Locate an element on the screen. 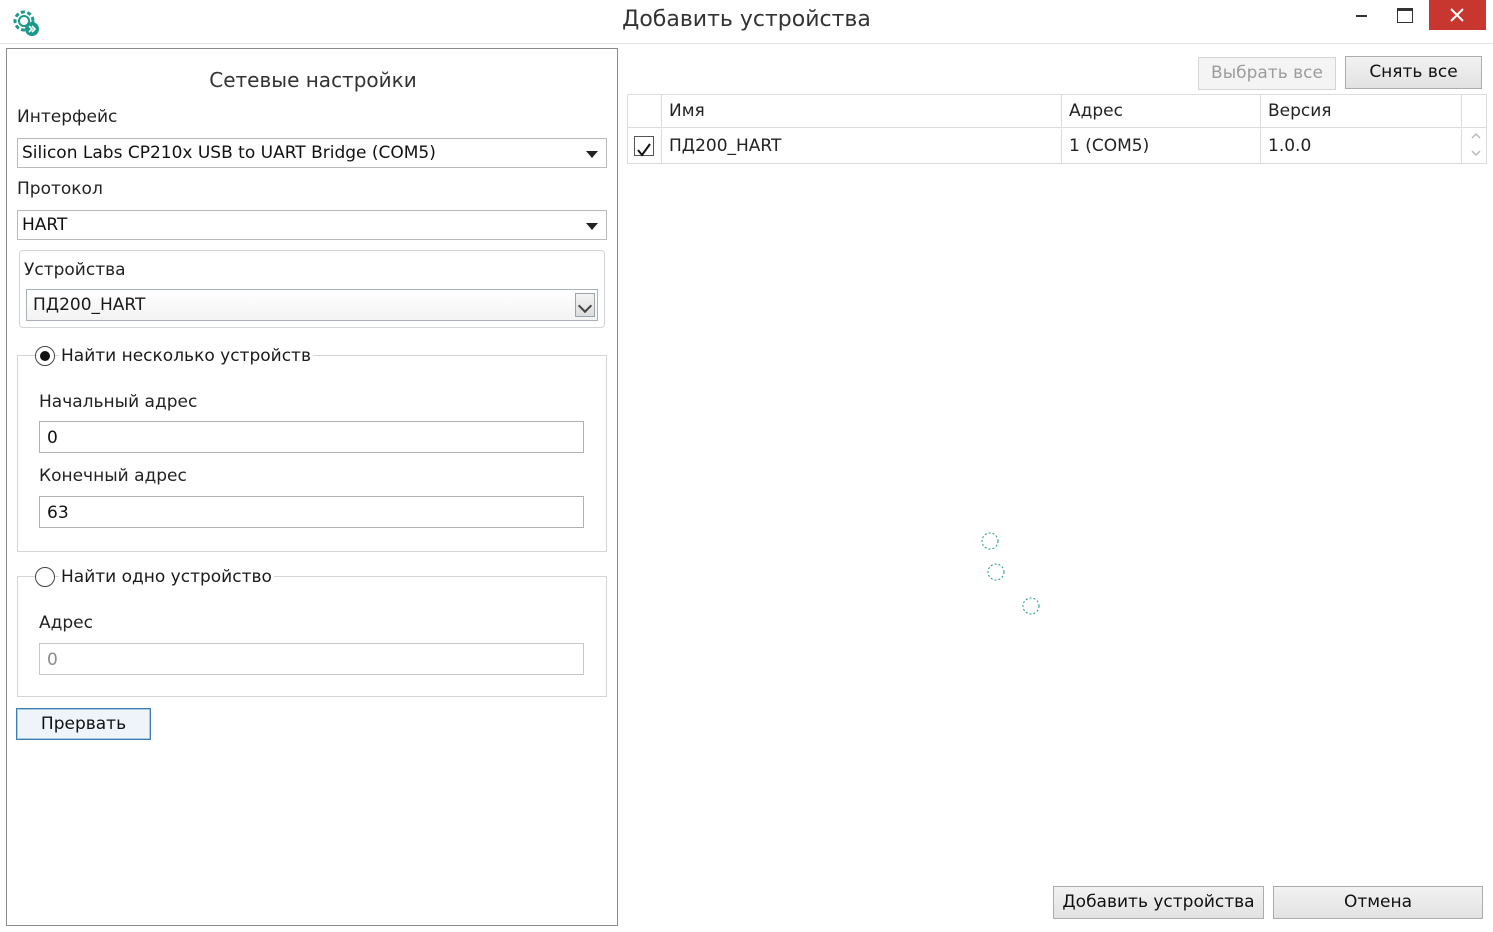 The width and height of the screenshot is (1493, 932). row-name: ПД200_HART is located at coordinates (862, 146).